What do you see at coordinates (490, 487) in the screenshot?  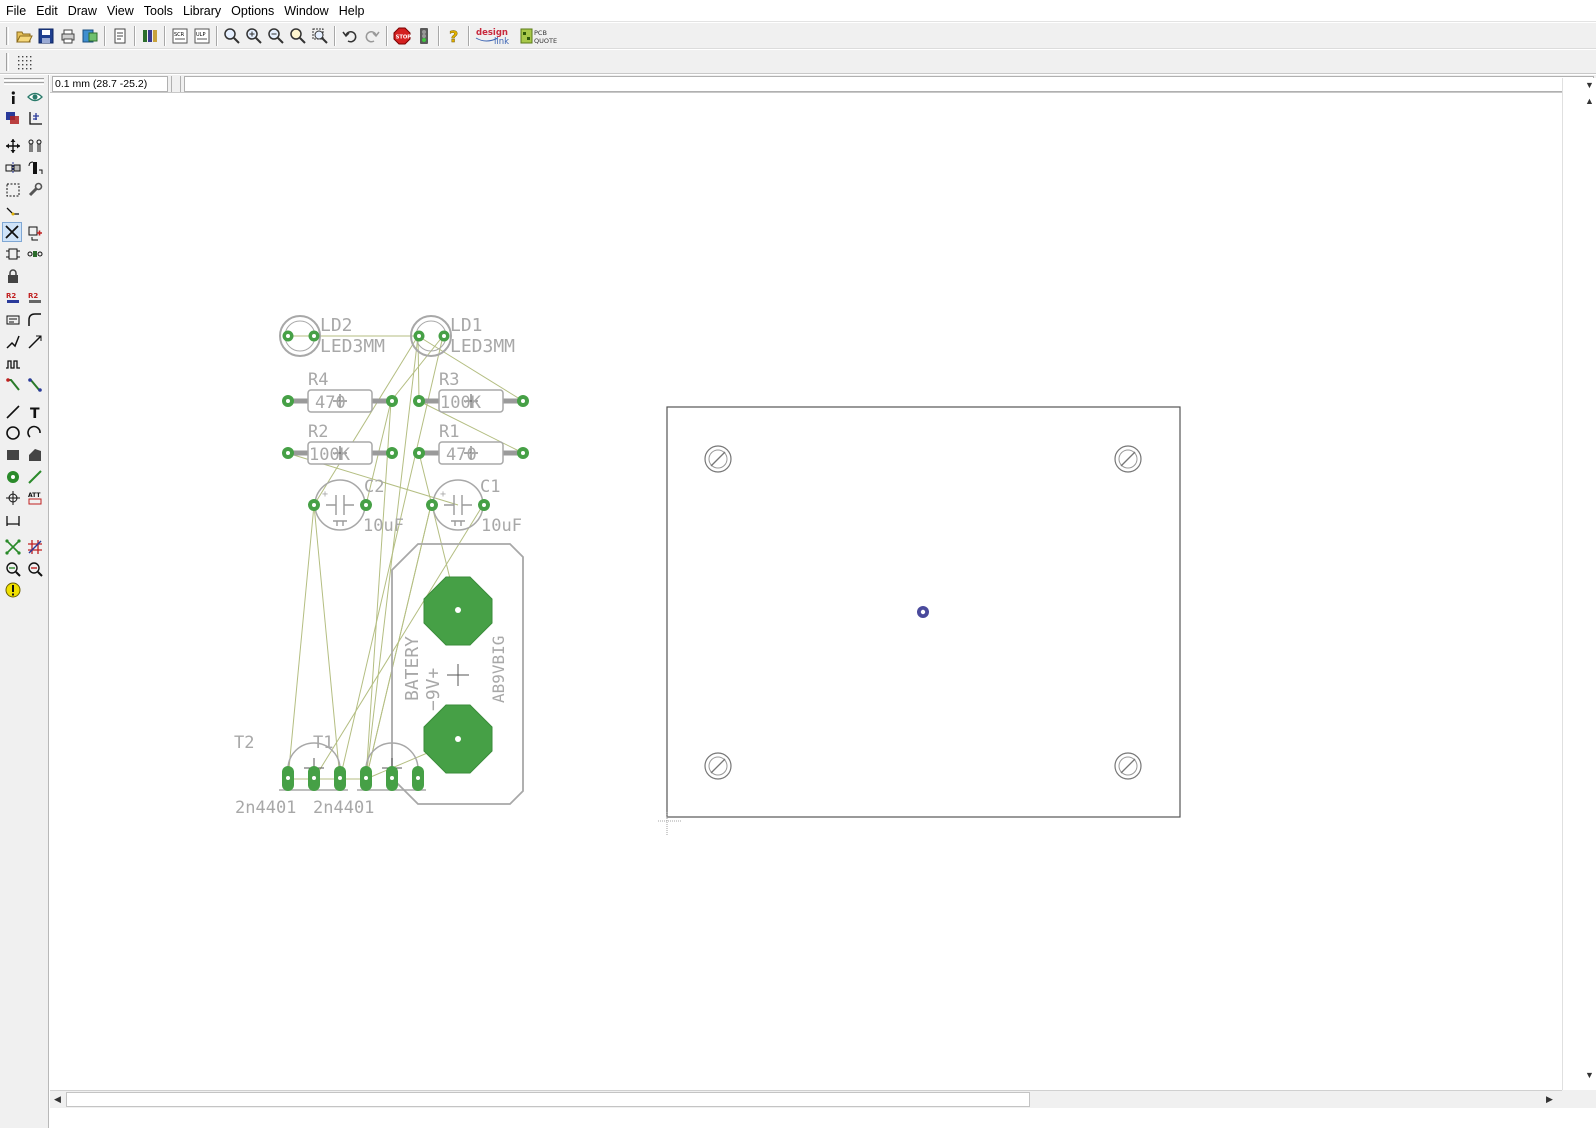 I see `c1-name: C1` at bounding box center [490, 487].